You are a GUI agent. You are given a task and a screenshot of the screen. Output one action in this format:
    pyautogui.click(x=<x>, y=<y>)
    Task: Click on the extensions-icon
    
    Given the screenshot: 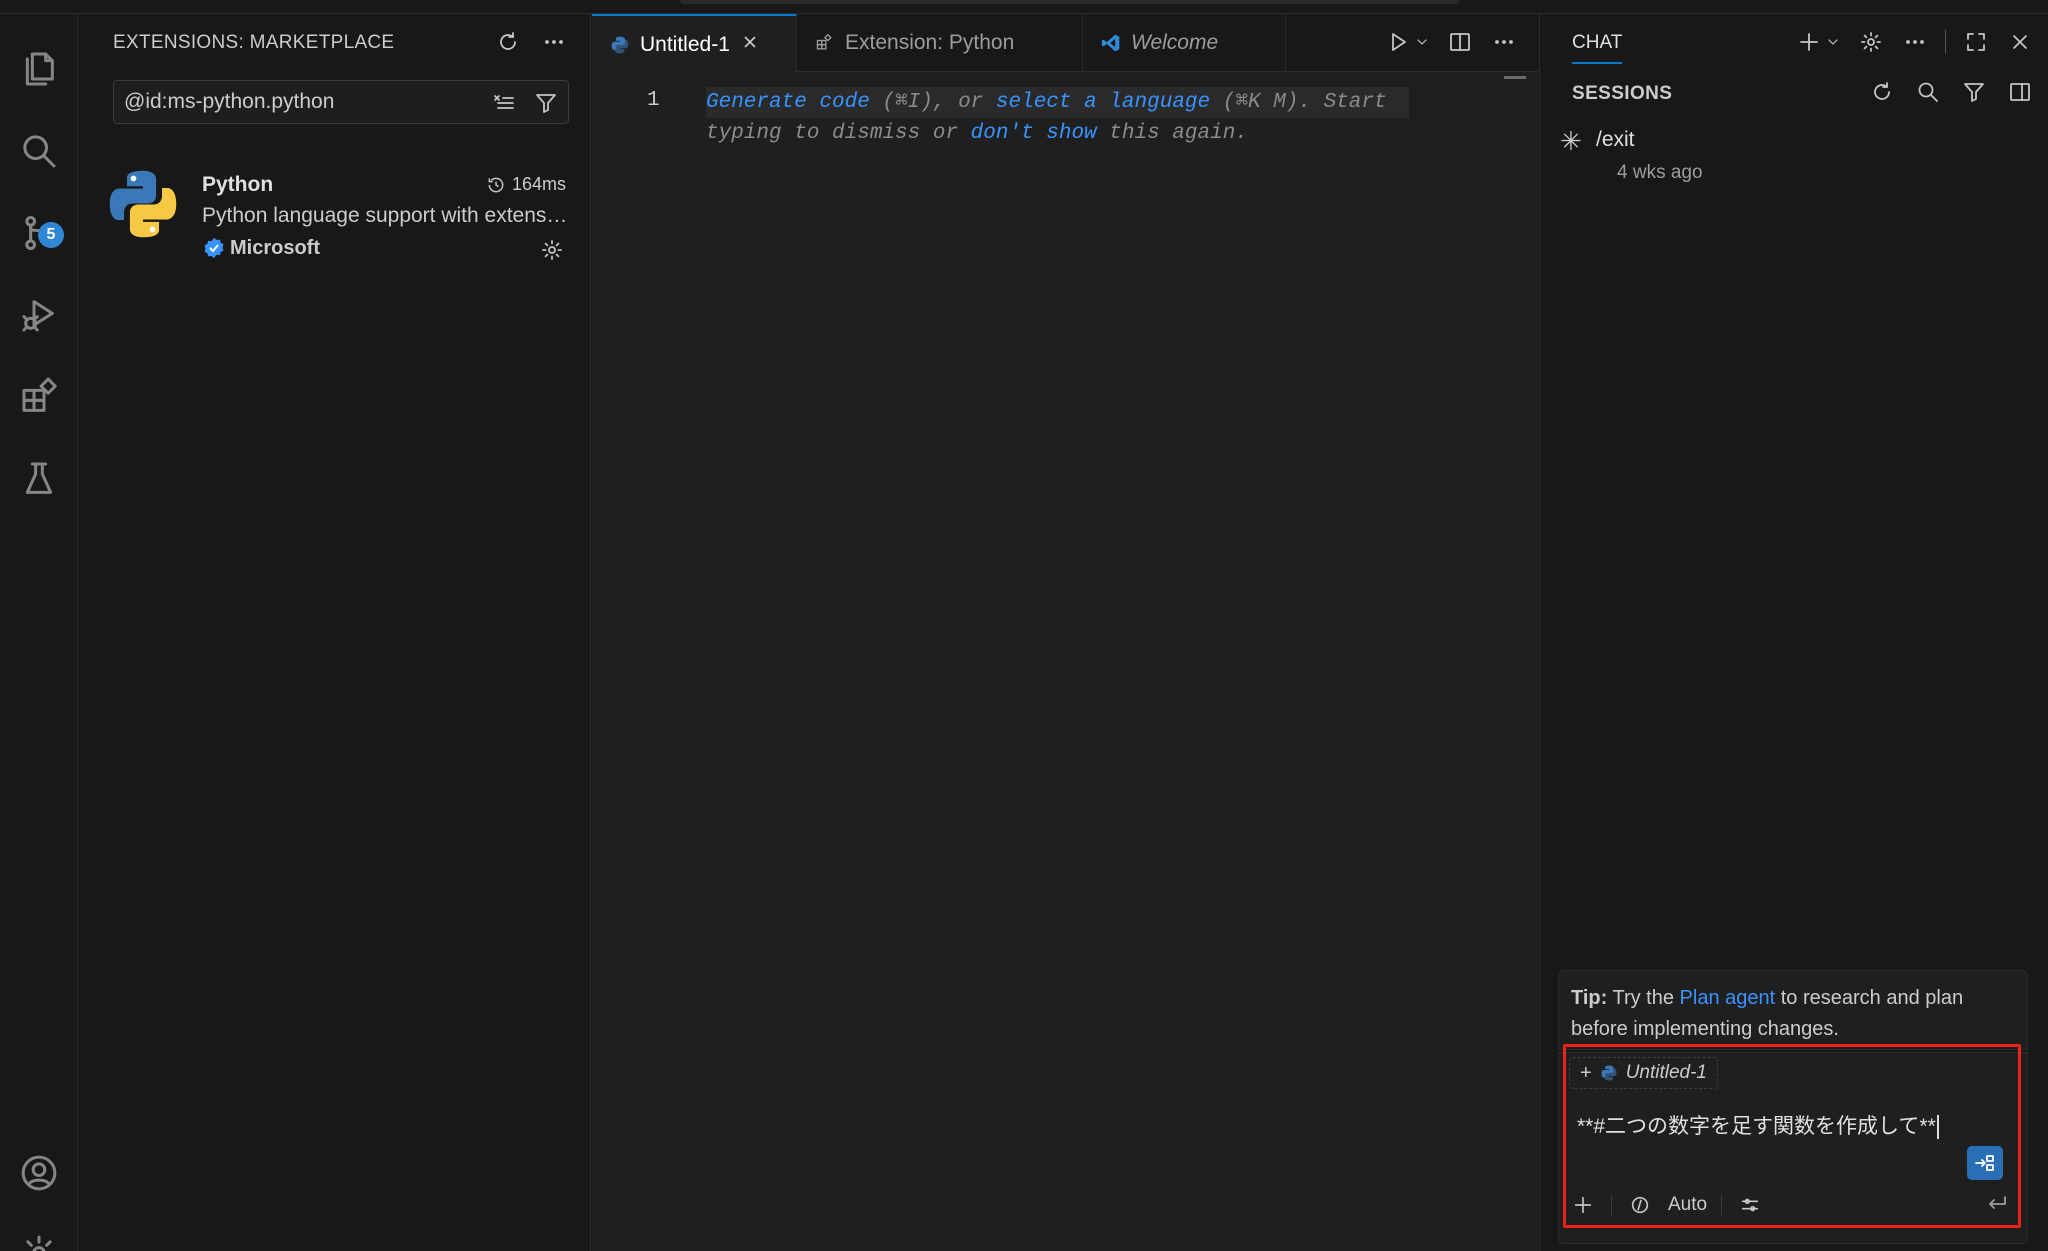 What is the action you would take?
    pyautogui.click(x=39, y=394)
    